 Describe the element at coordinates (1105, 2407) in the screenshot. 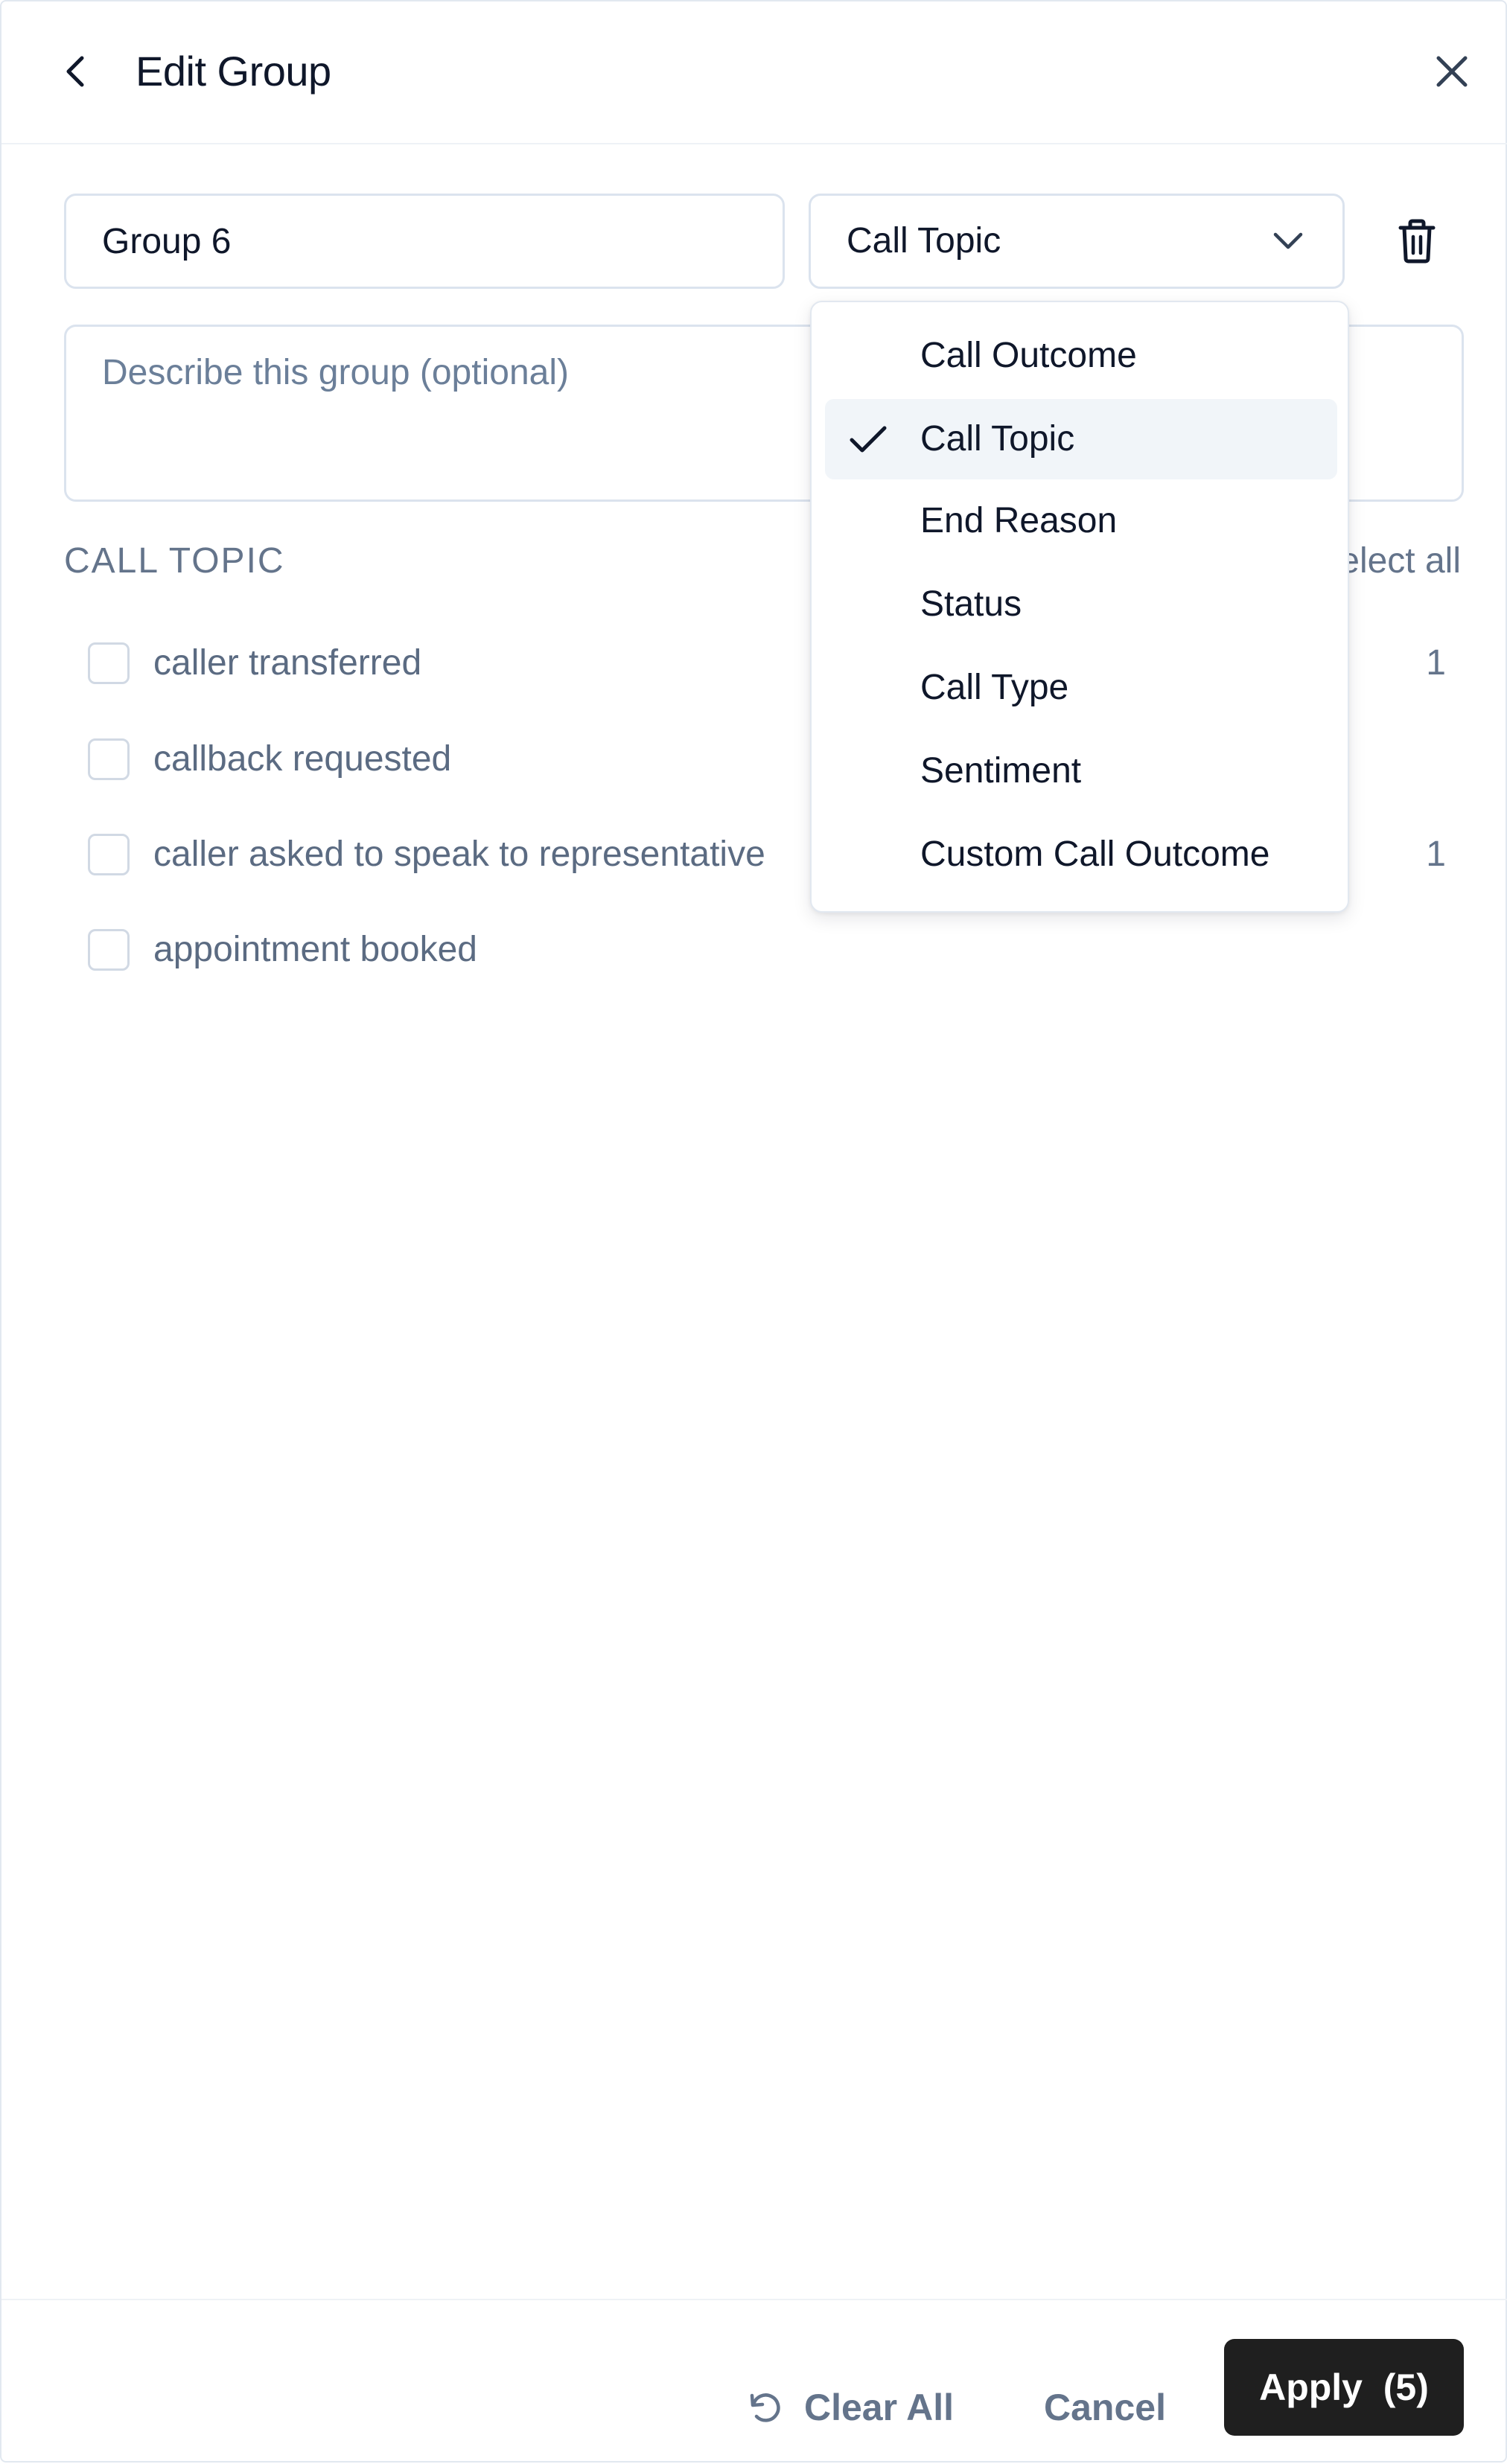

I see `cancel-button: Cancel` at that location.